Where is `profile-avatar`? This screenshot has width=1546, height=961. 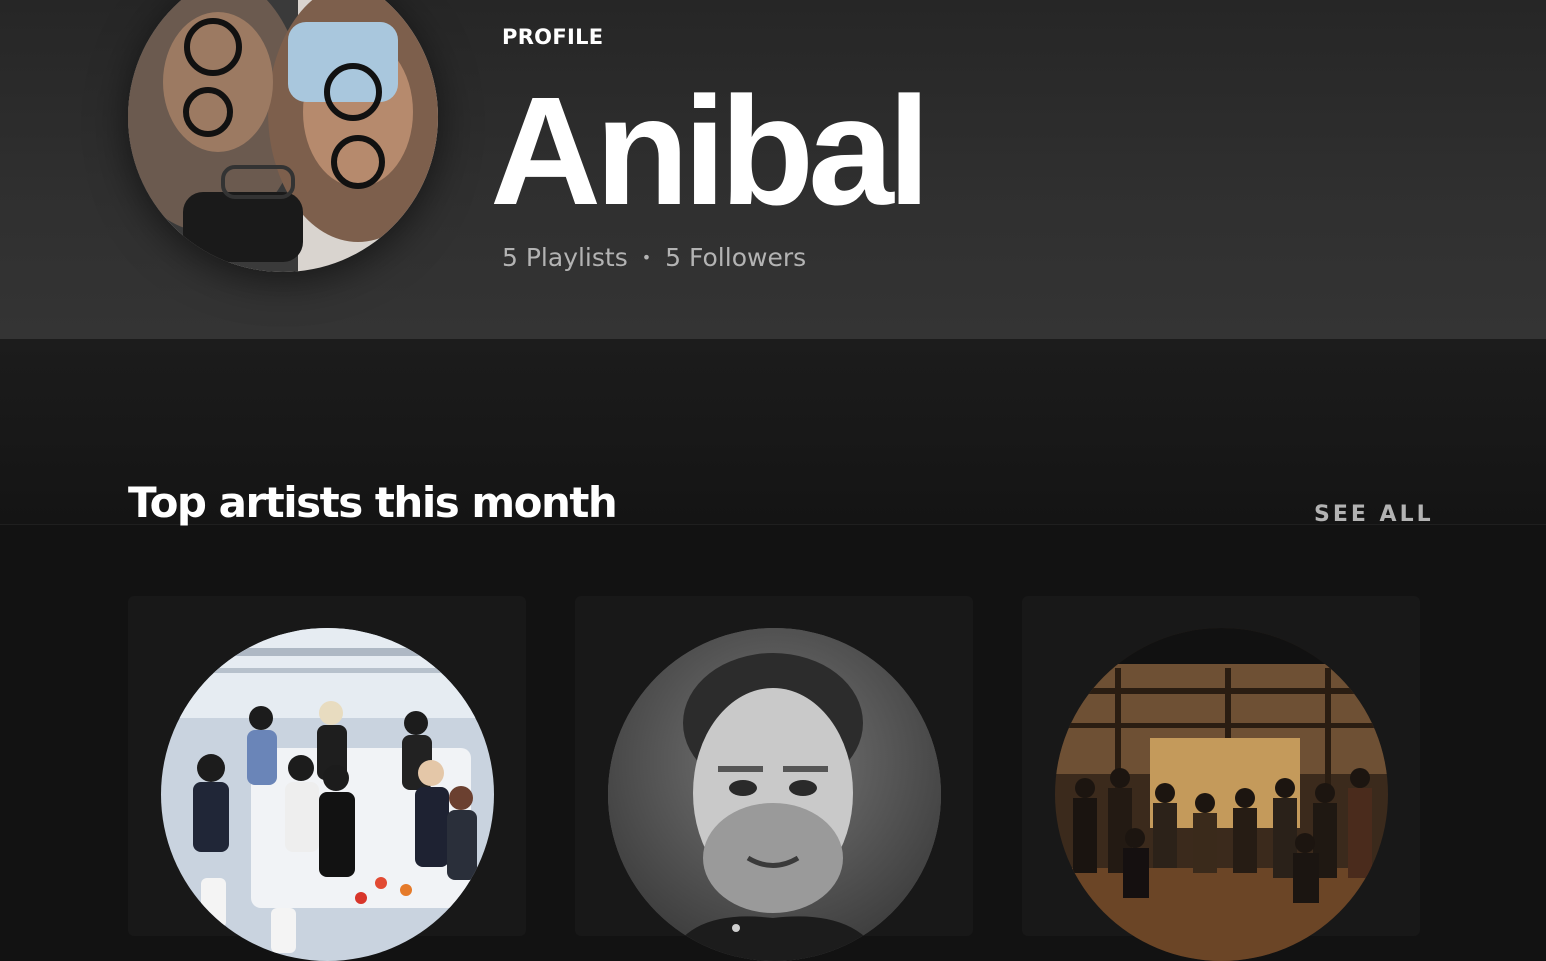 profile-avatar is located at coordinates (283, 136).